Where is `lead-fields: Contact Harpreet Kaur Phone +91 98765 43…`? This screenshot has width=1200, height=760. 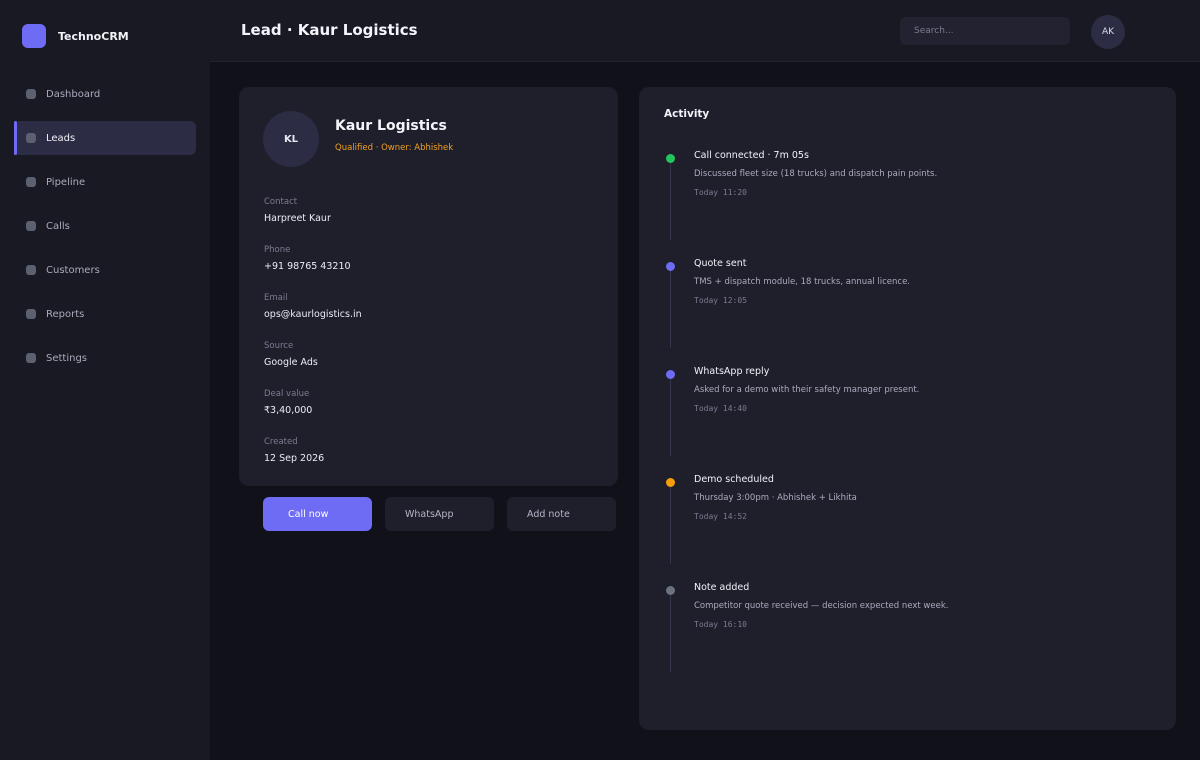
lead-fields: Contact Harpreet Kaur Phone +91 98765 43… is located at coordinates (313, 341).